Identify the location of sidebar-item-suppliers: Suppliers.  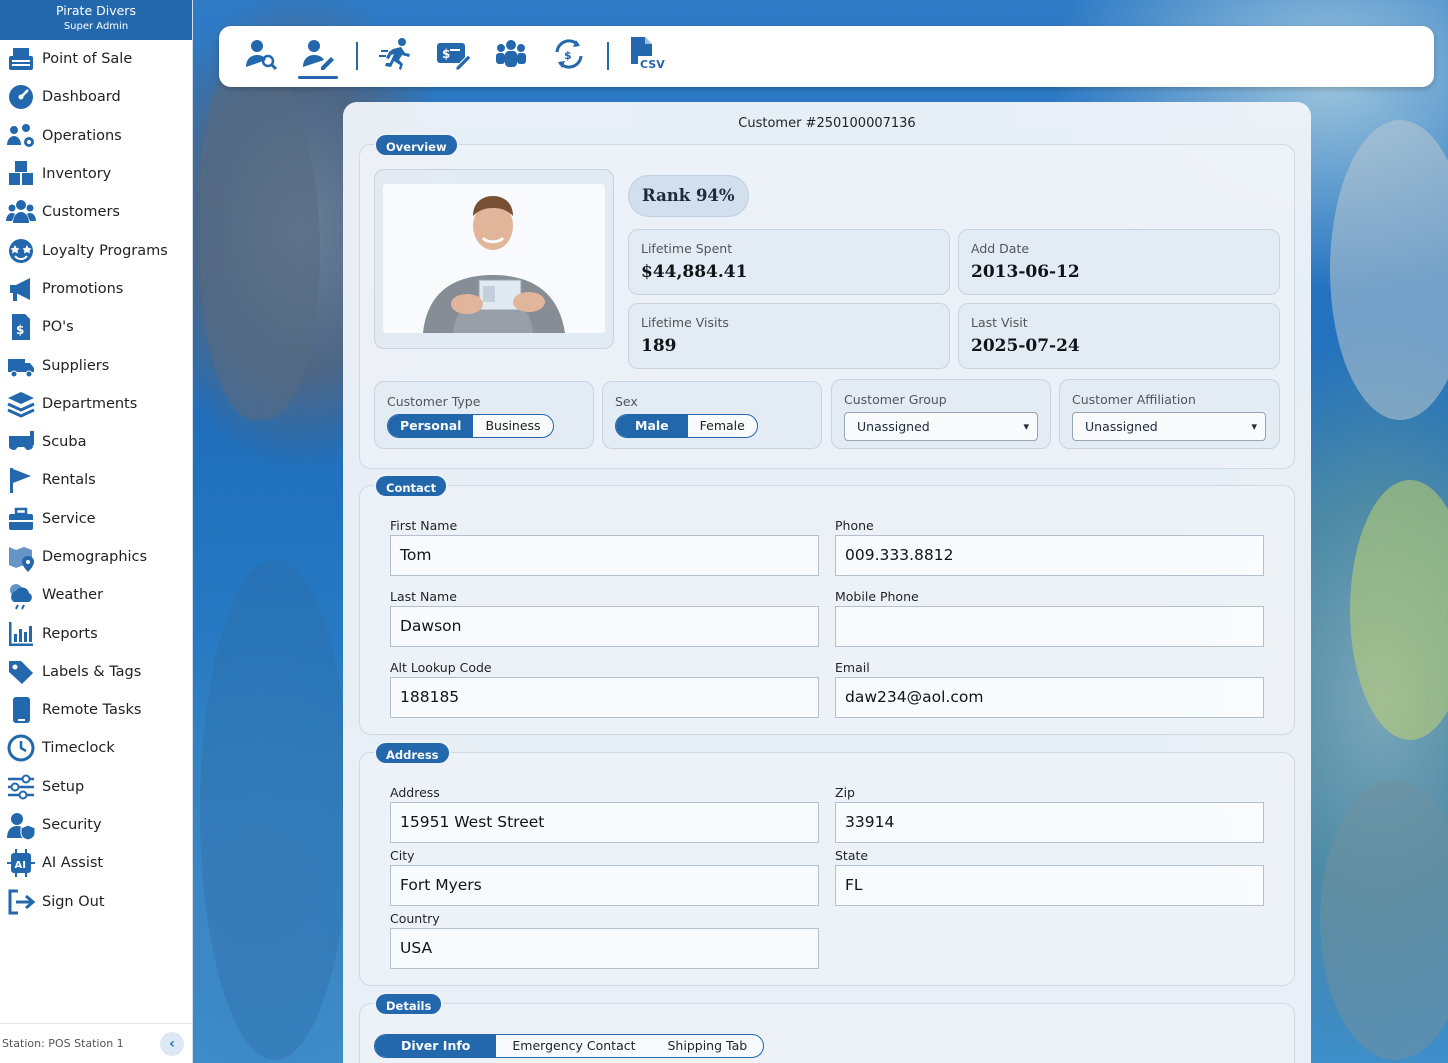
(96, 365).